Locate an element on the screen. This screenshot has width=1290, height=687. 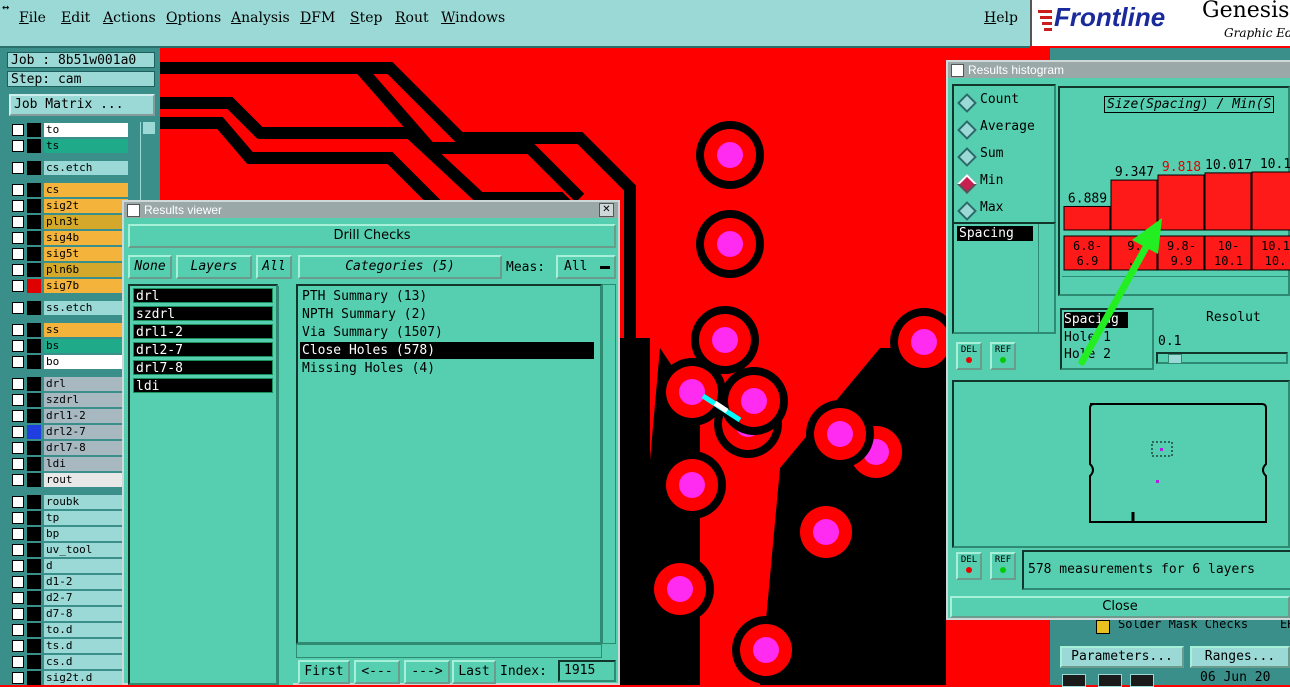
menu-analysis: Analysis is located at coordinates (260, 18).